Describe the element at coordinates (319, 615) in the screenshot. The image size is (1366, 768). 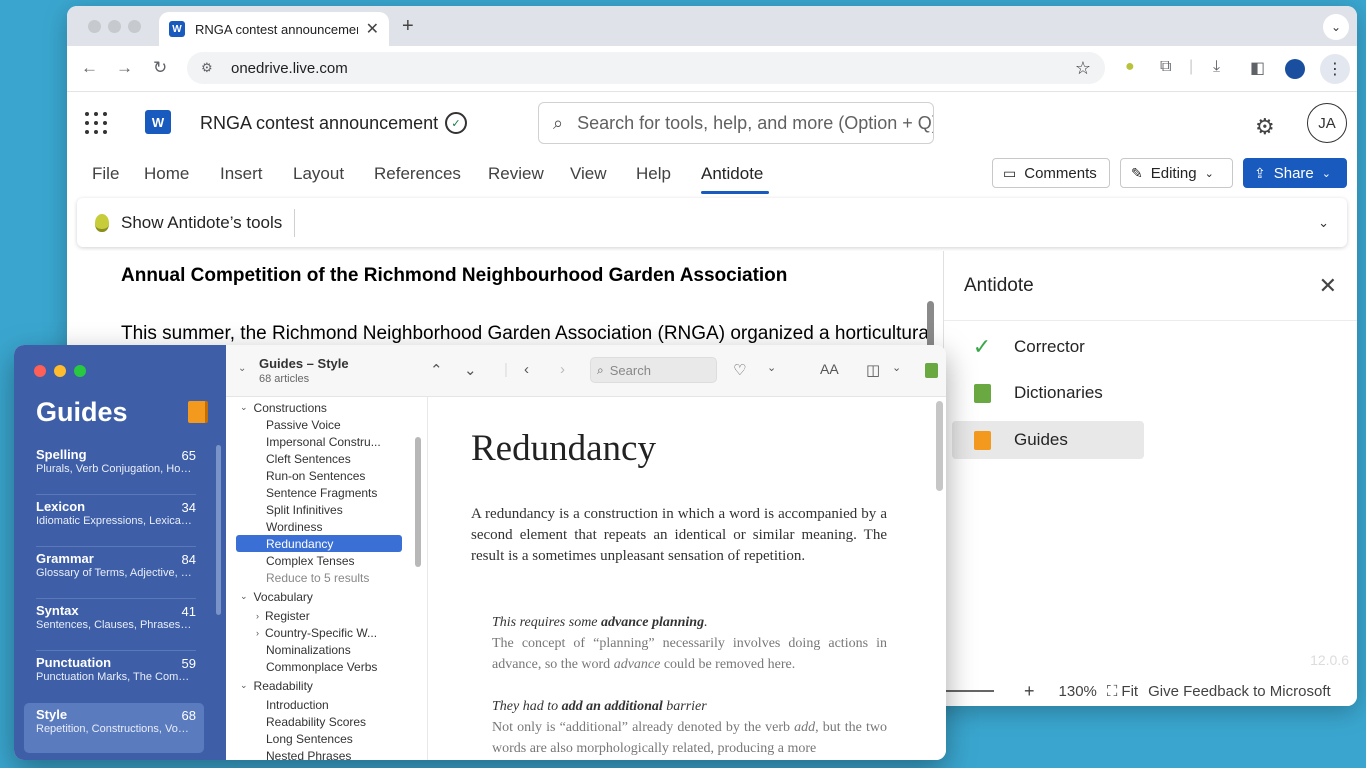
I see `tree-item: › Register` at that location.